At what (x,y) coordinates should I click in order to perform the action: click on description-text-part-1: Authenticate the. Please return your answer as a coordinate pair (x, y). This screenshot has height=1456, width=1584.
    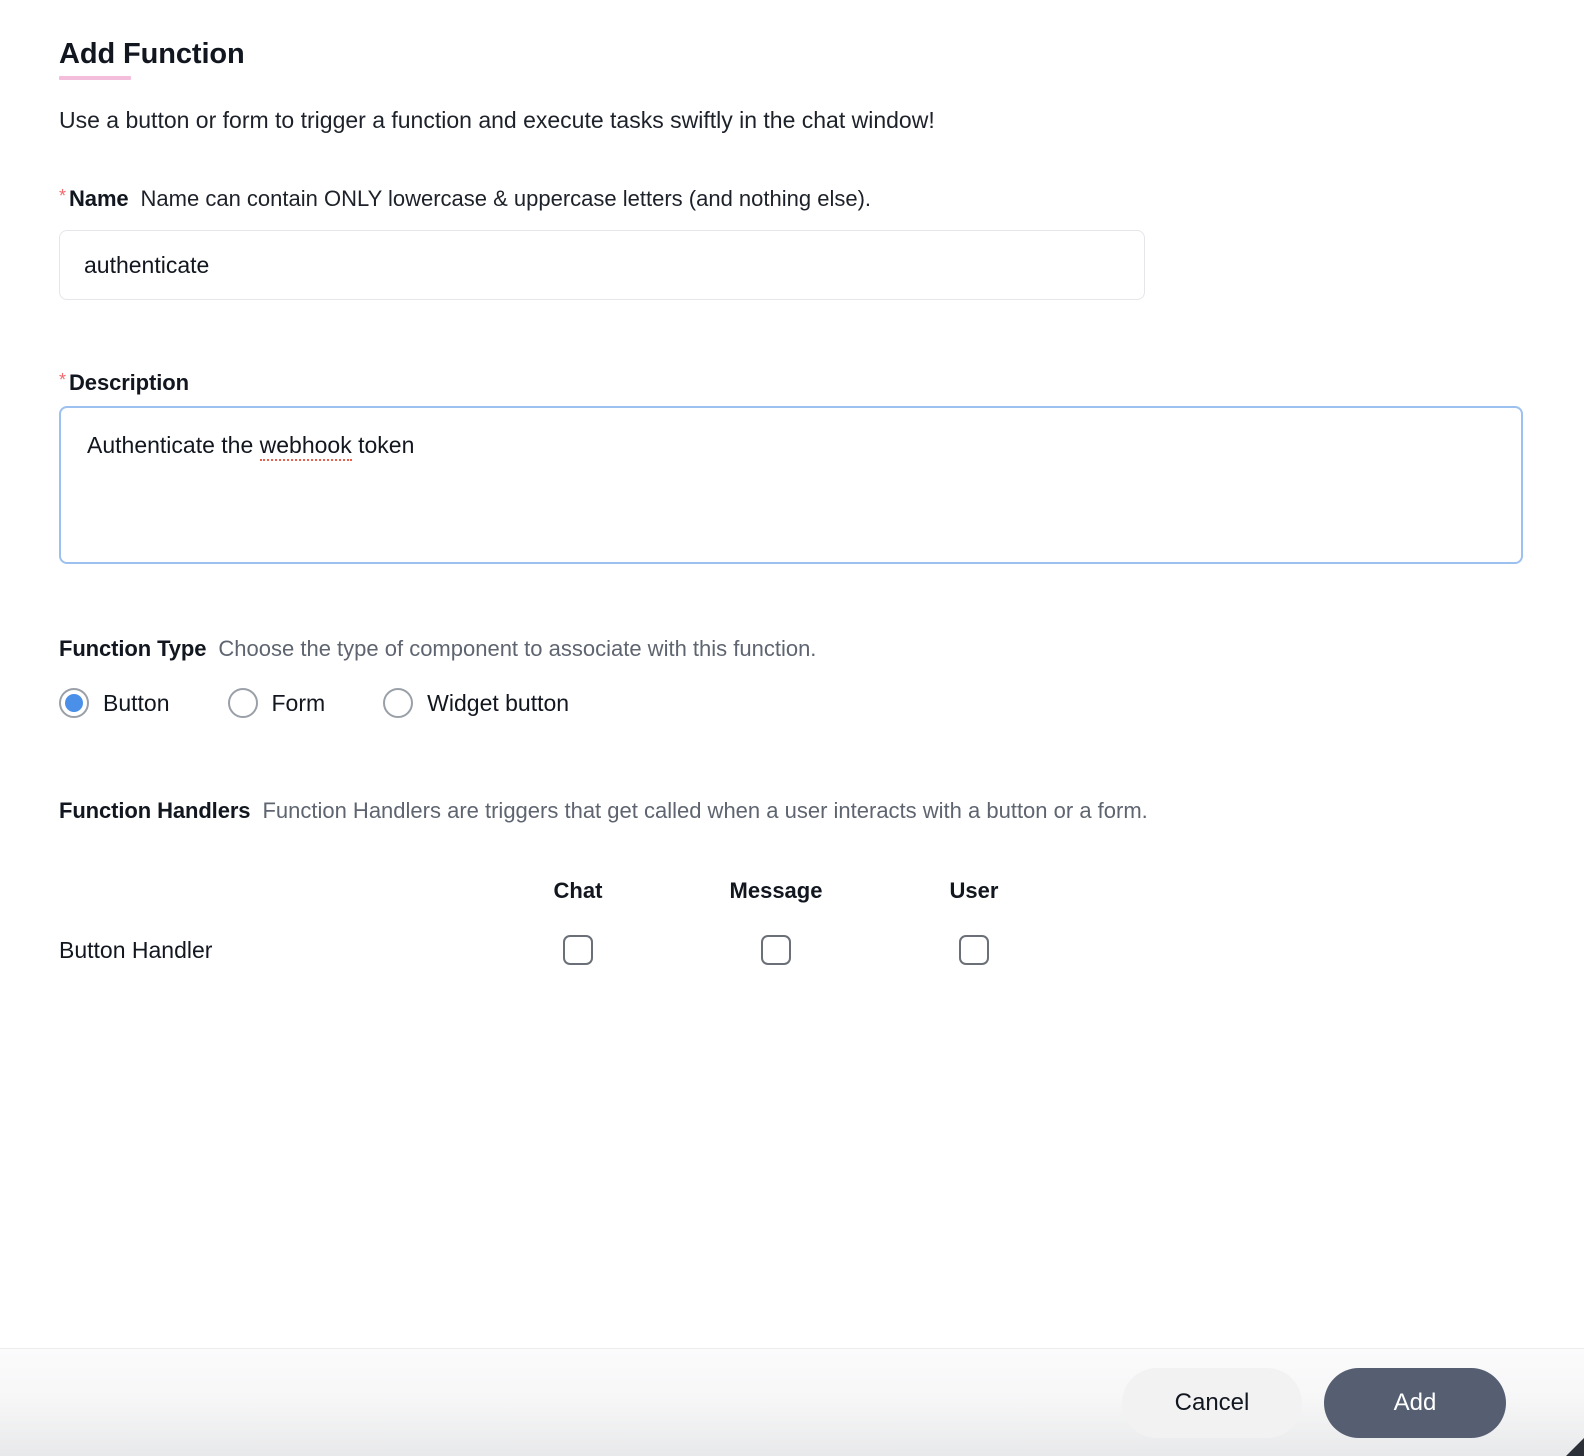
    Looking at the image, I should click on (173, 445).